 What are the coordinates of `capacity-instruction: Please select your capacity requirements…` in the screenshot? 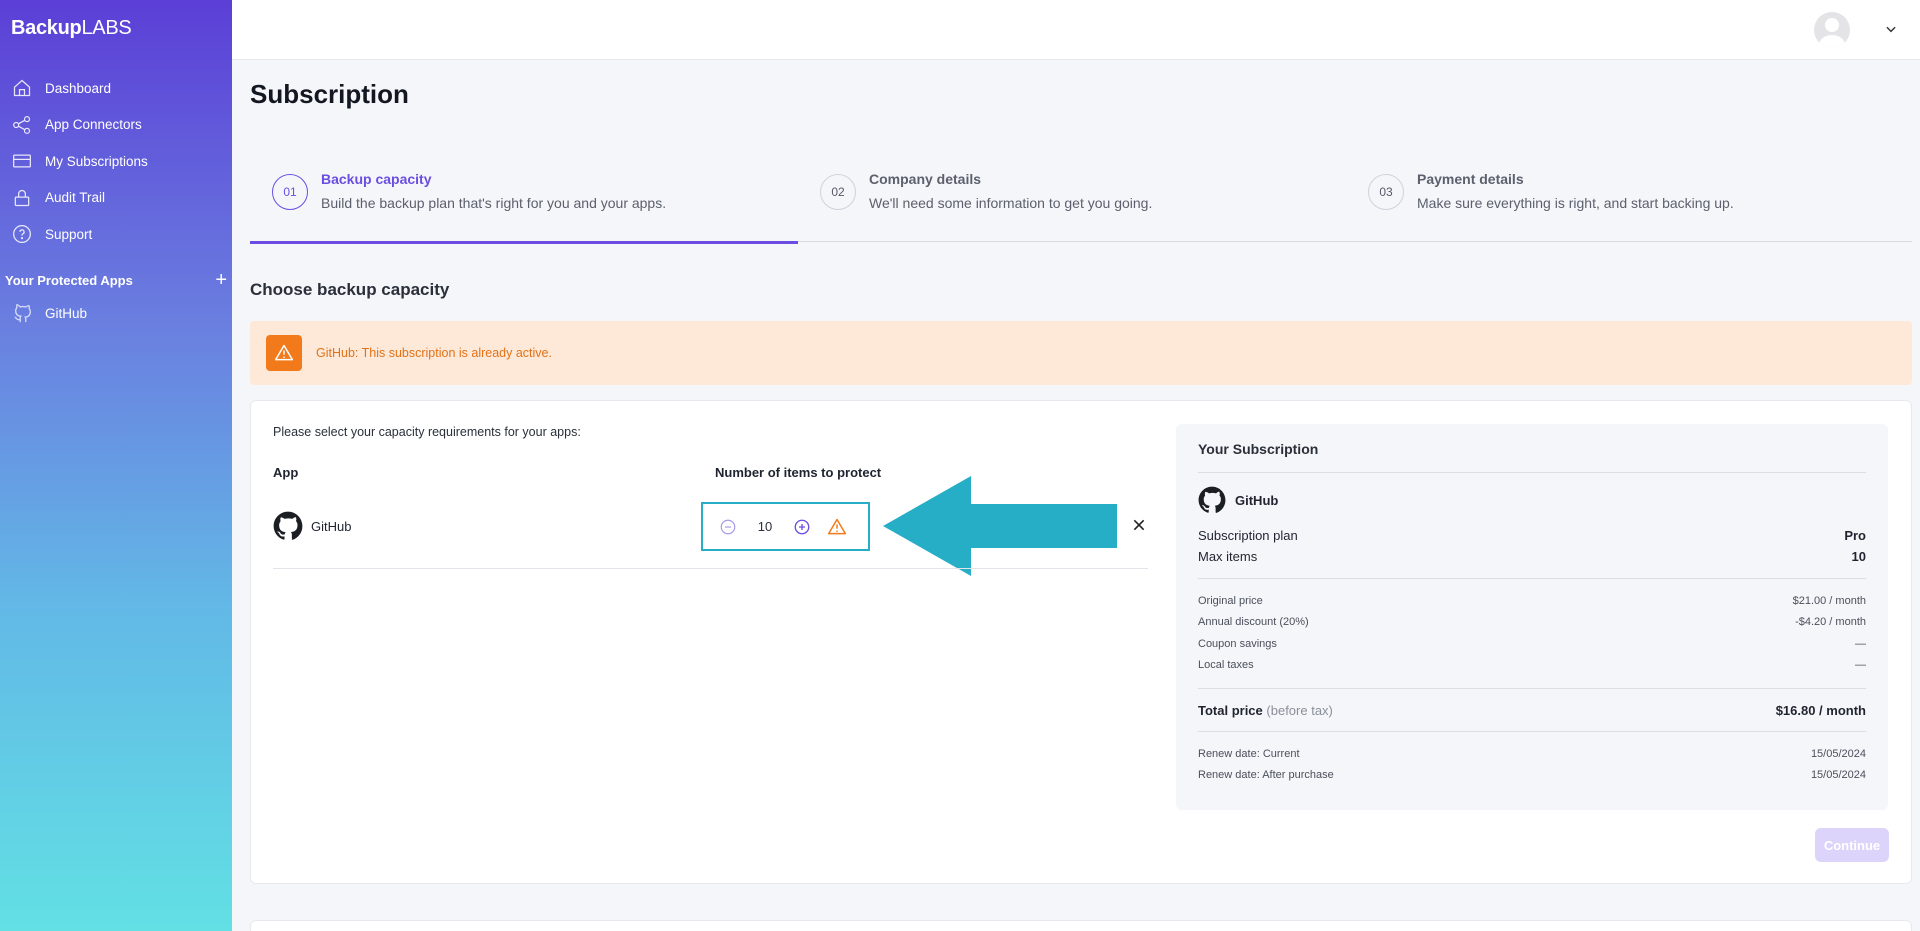 It's located at (427, 432).